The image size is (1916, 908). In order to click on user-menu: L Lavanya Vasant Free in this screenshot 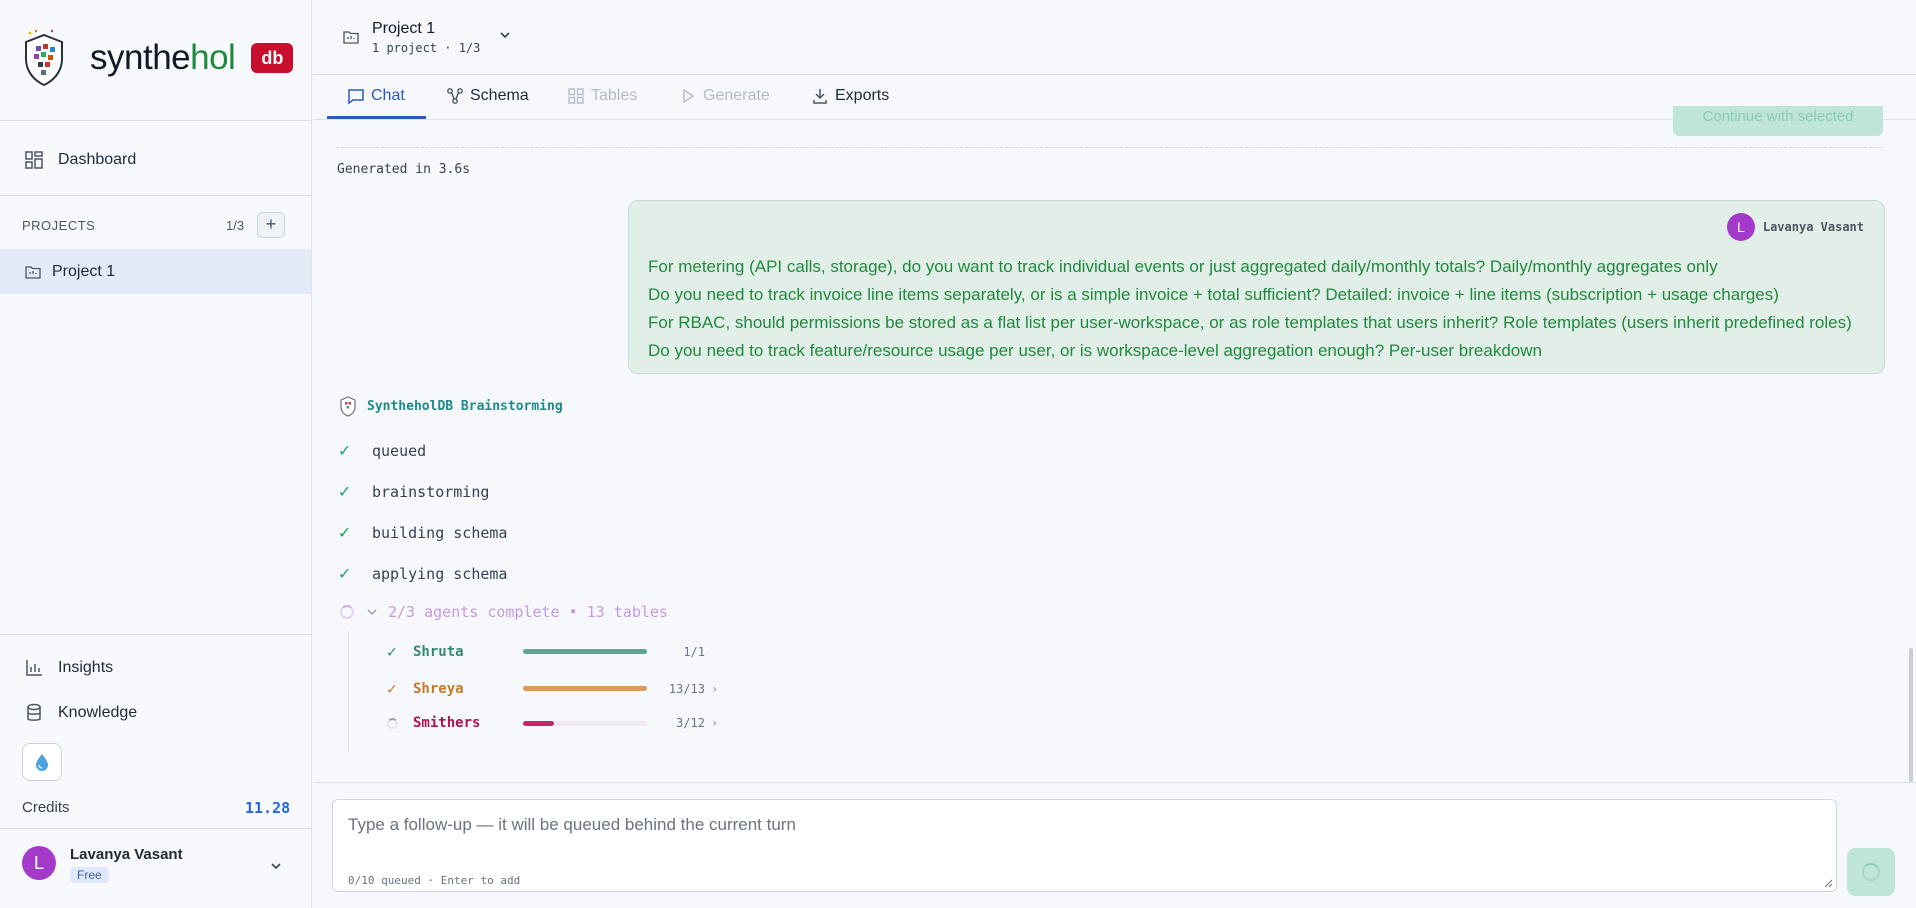, I will do `click(102, 865)`.